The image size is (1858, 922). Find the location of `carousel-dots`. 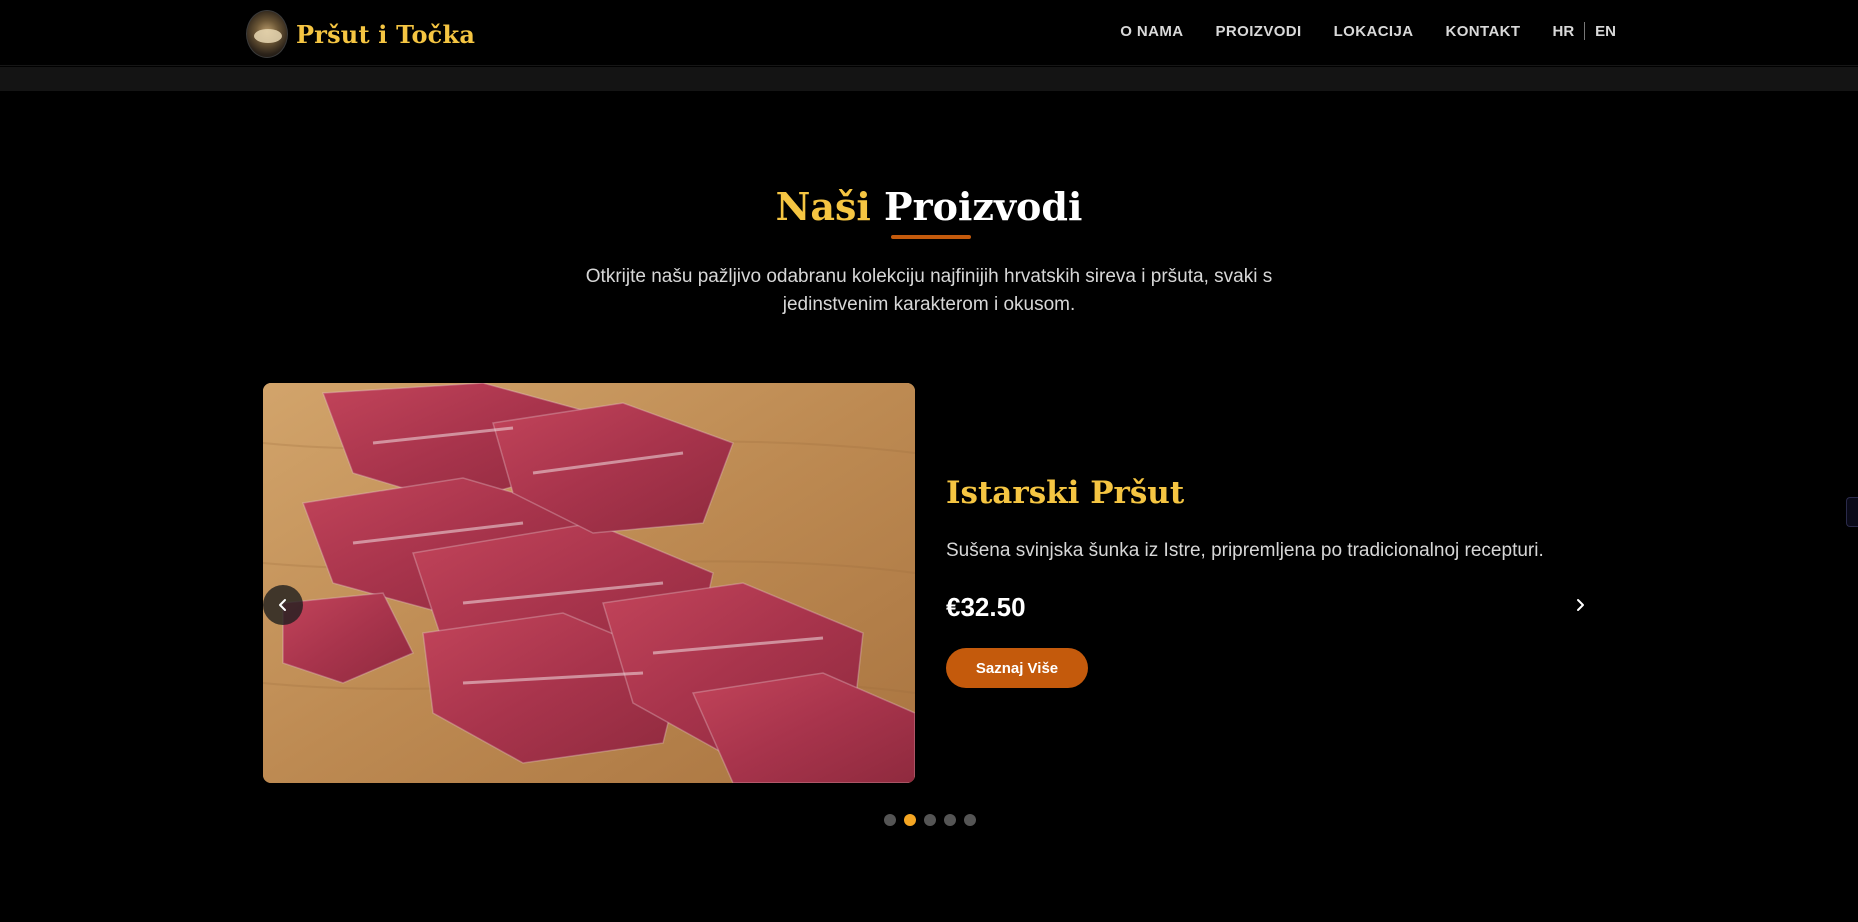

carousel-dots is located at coordinates (930, 820).